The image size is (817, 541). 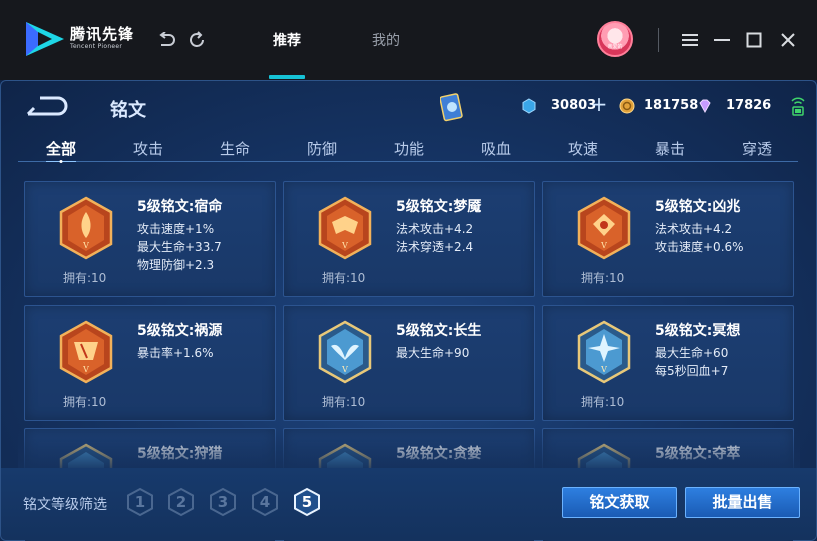 I want to click on inscription-card: V 5级铭文:冥想 最大生命+60 每5秒回血+7 拥有:10, so click(x=668, y=363).